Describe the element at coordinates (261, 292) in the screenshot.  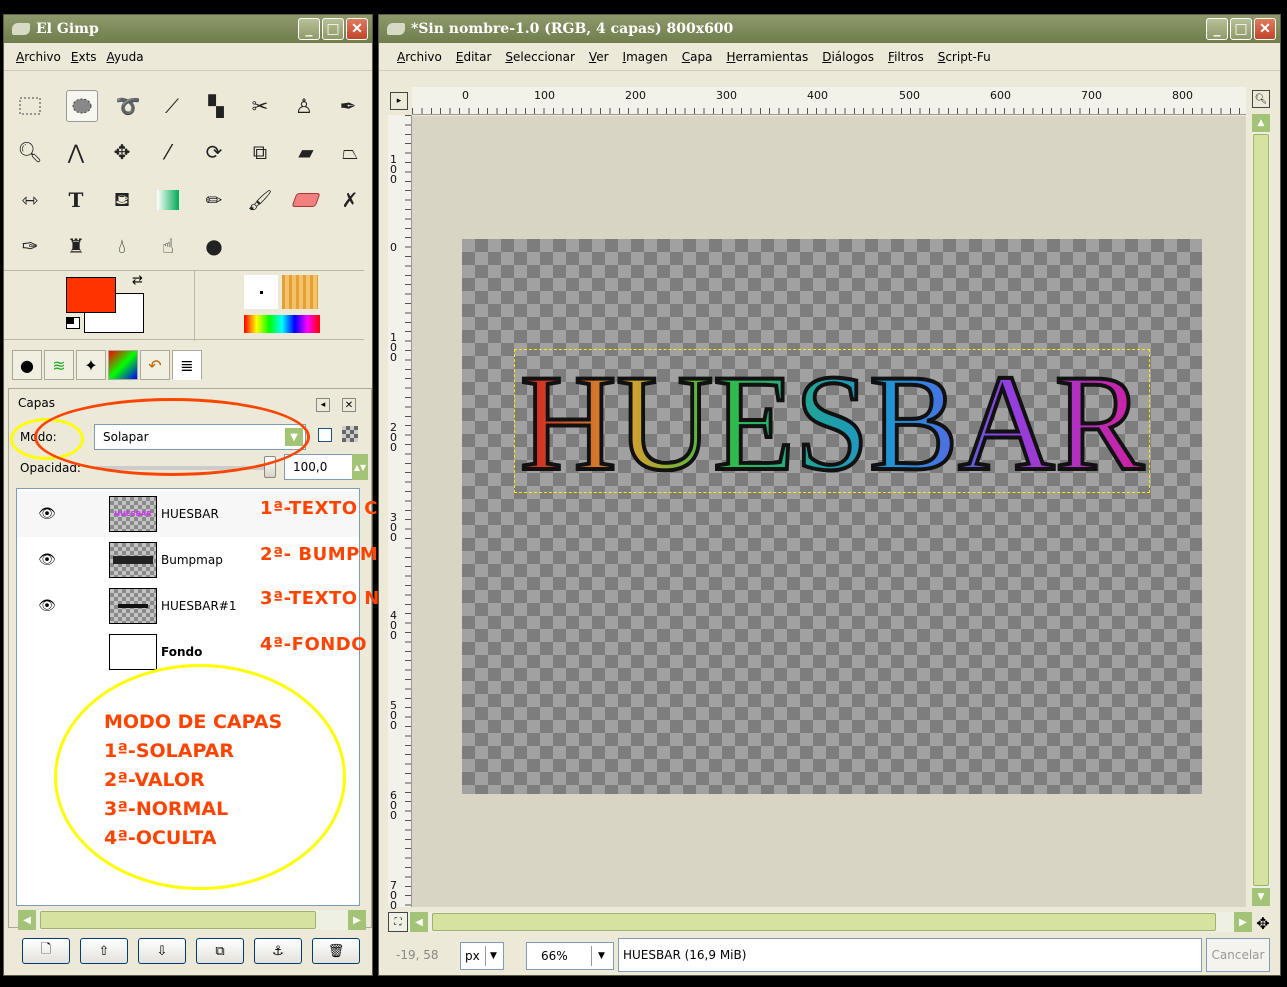
I see `brush-preview` at that location.